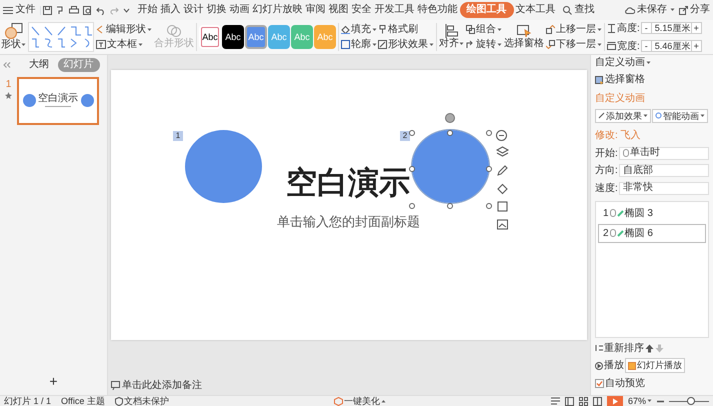  I want to click on shapes-button: 形状, so click(13, 37).